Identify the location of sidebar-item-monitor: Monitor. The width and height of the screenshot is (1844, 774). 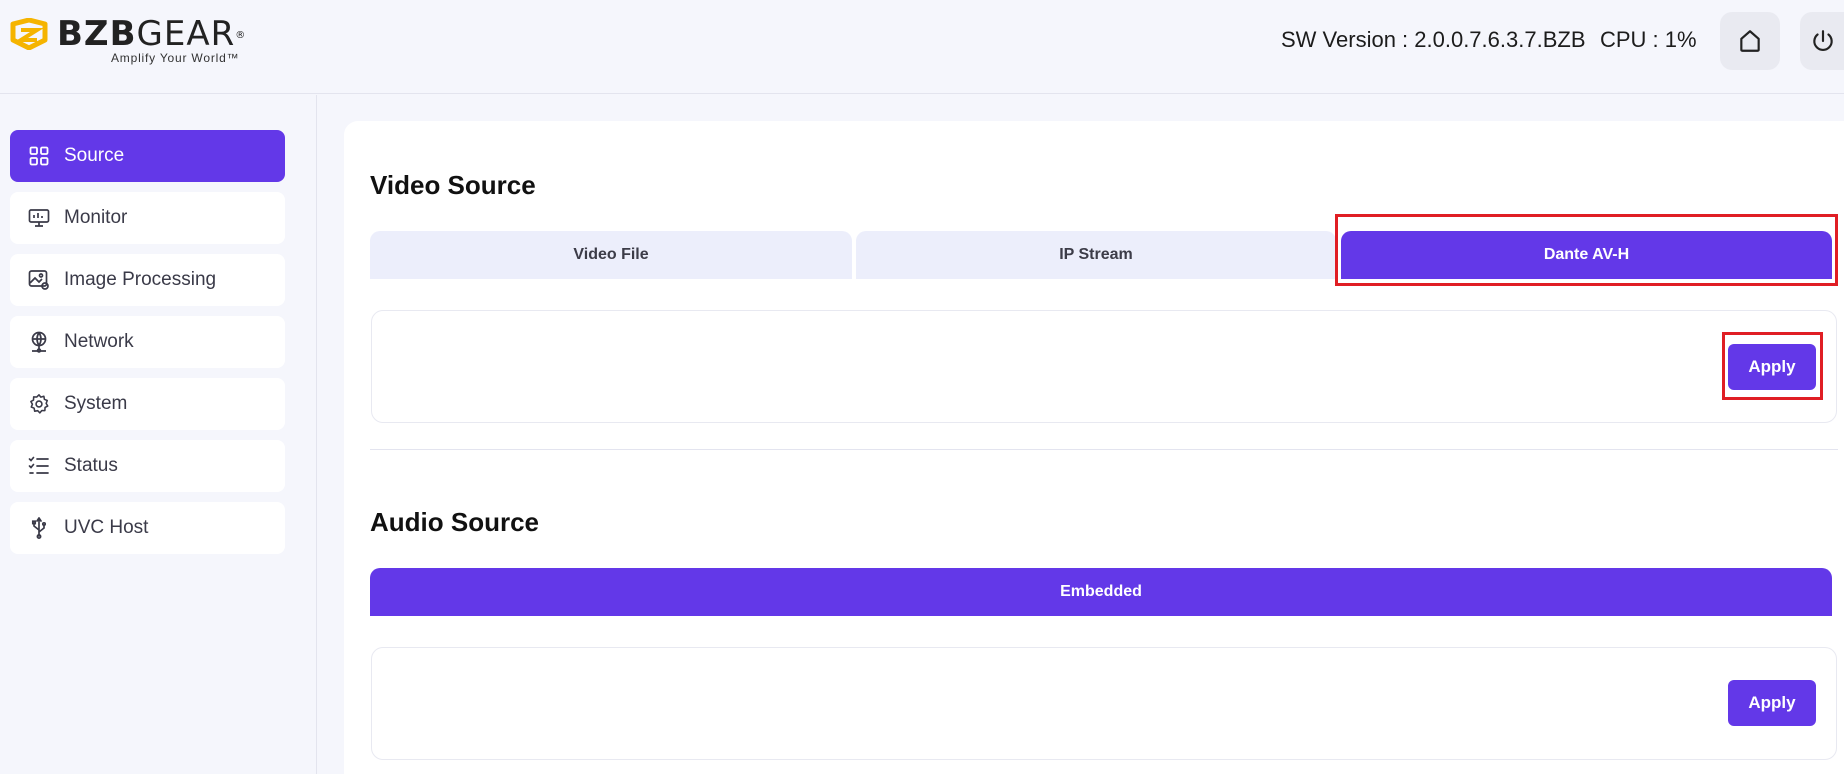
(147, 218).